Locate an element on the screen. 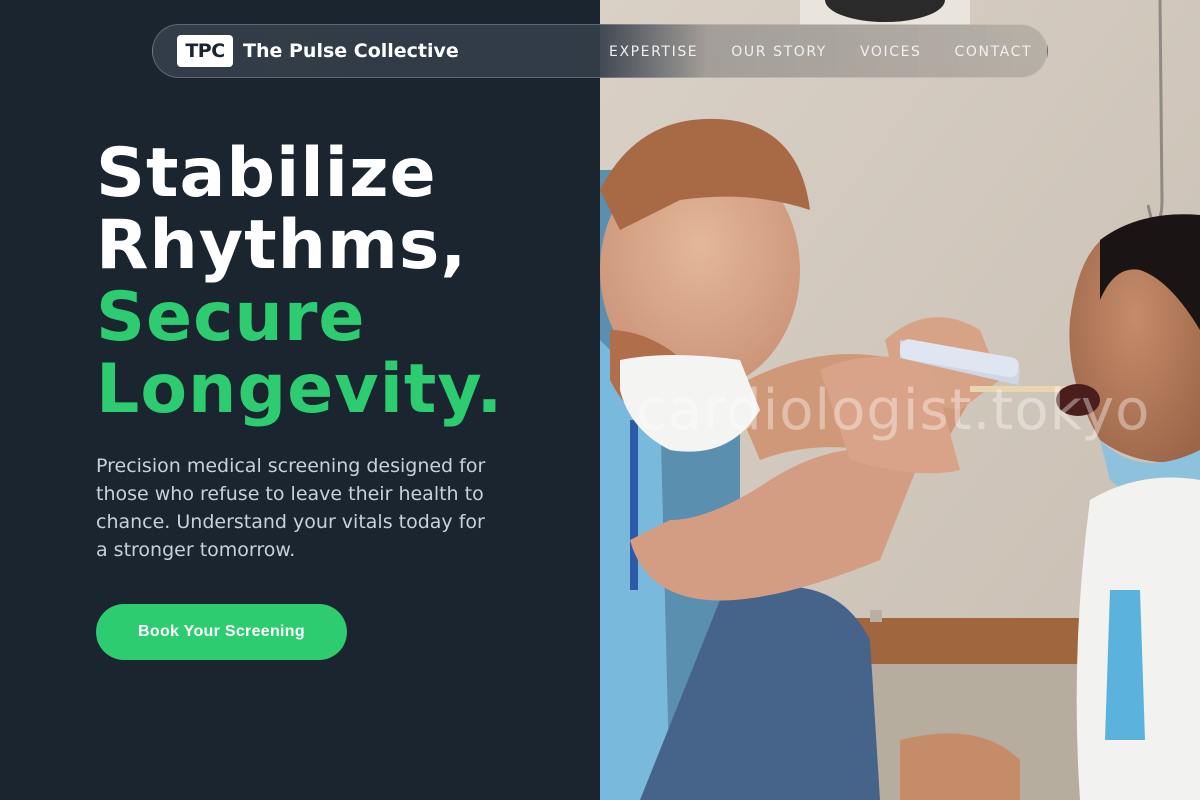  logo-badge: TPC is located at coordinates (205, 51).